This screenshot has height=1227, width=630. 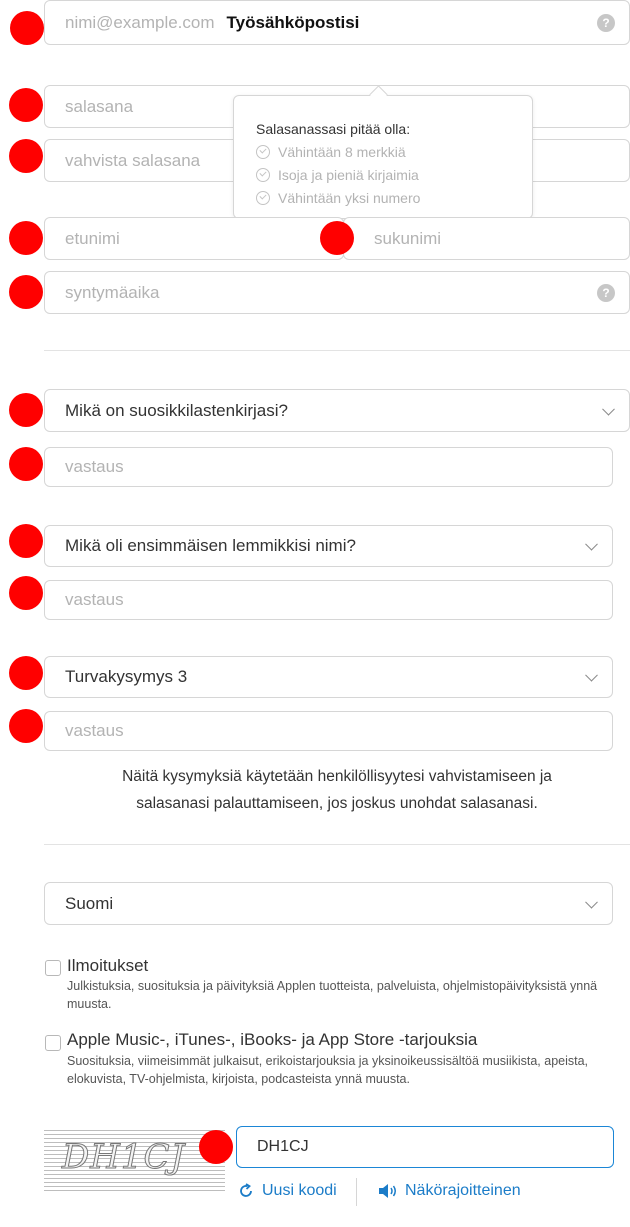 What do you see at coordinates (92, 238) in the screenshot?
I see `first-name-placeholder: etunimi` at bounding box center [92, 238].